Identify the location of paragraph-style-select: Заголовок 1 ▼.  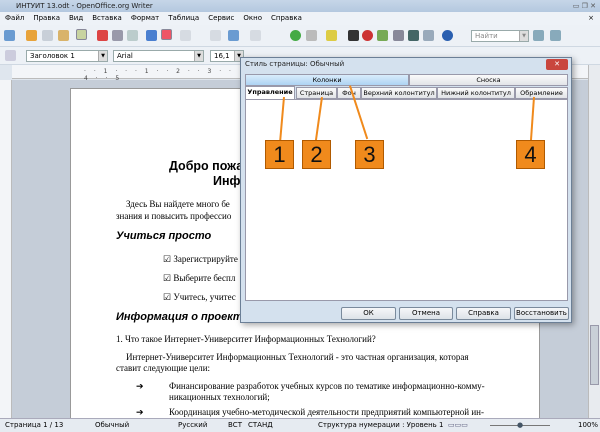
(67, 56).